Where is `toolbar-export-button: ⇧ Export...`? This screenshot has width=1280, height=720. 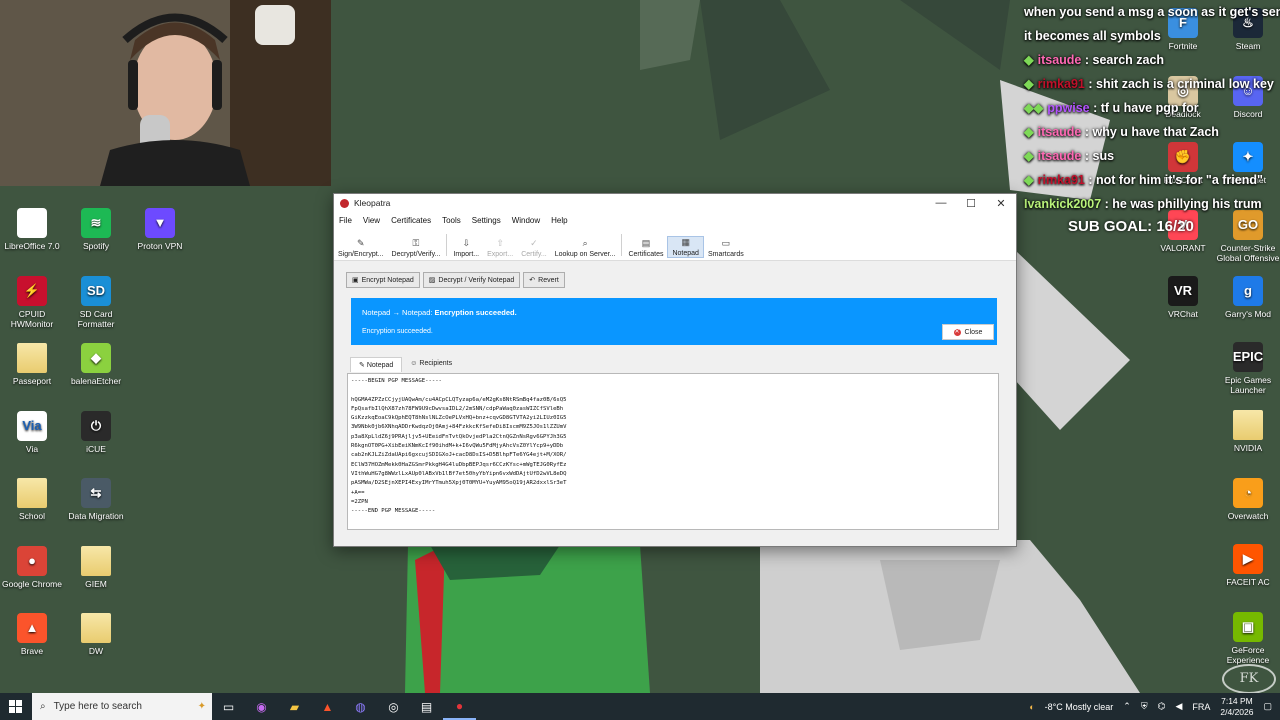
toolbar-export-button: ⇧ Export... is located at coordinates (500, 248).